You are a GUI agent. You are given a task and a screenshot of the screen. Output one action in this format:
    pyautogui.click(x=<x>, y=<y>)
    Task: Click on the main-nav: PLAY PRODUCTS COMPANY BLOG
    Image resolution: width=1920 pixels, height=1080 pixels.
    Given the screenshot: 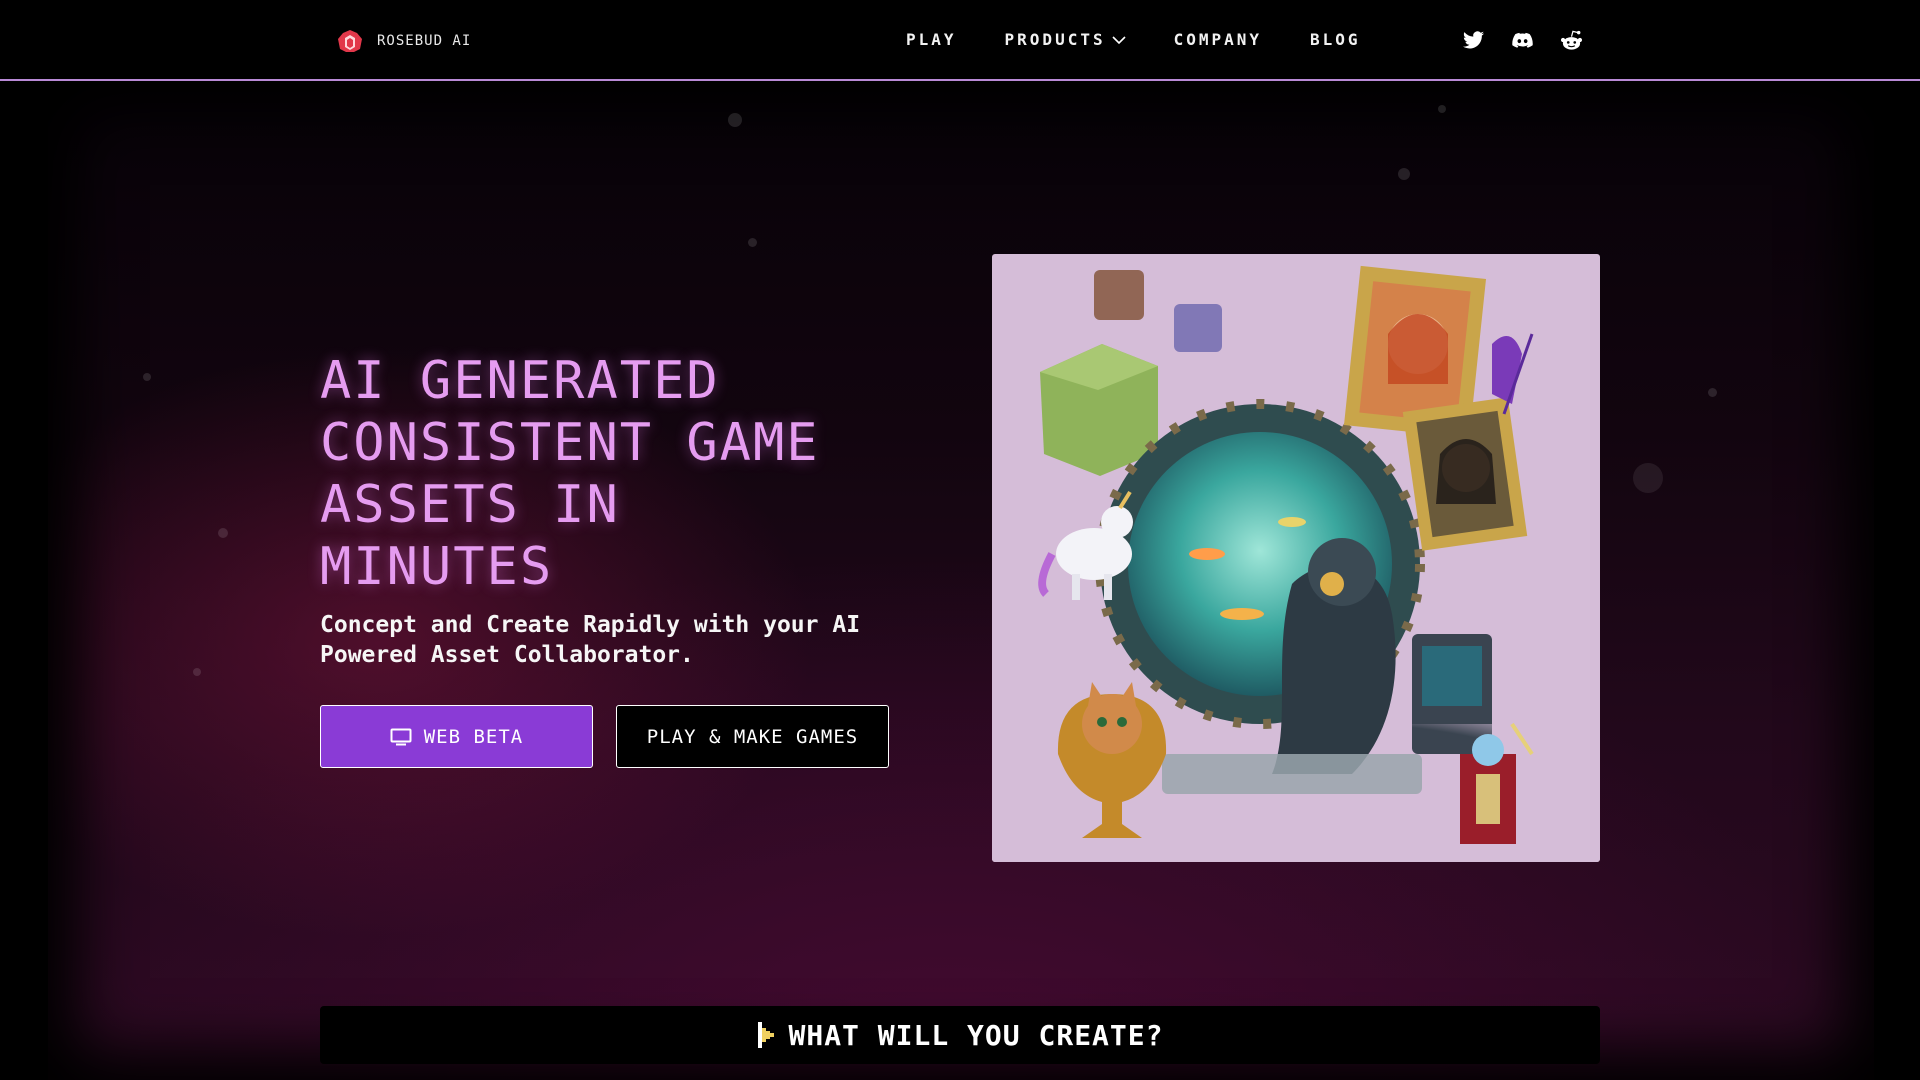 What is the action you would take?
    pyautogui.click(x=1133, y=39)
    